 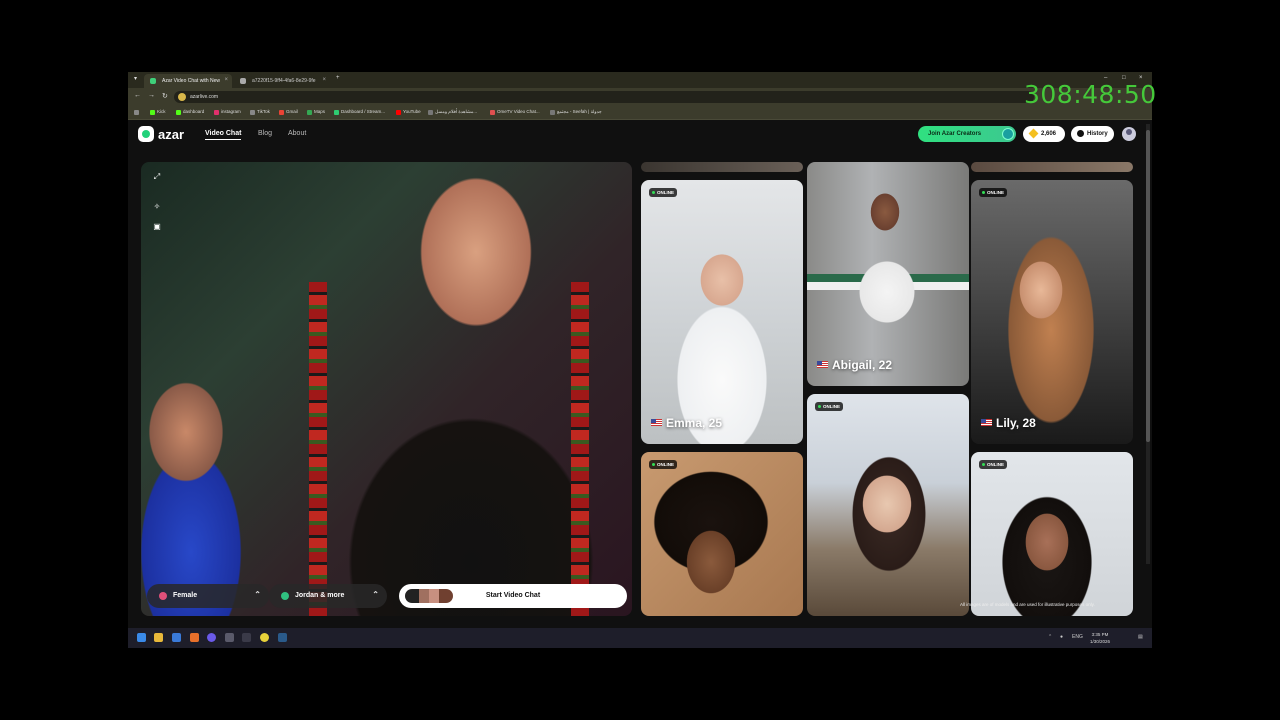 What do you see at coordinates (1100, 634) in the screenshot?
I see `clock-time: 3:35 PM` at bounding box center [1100, 634].